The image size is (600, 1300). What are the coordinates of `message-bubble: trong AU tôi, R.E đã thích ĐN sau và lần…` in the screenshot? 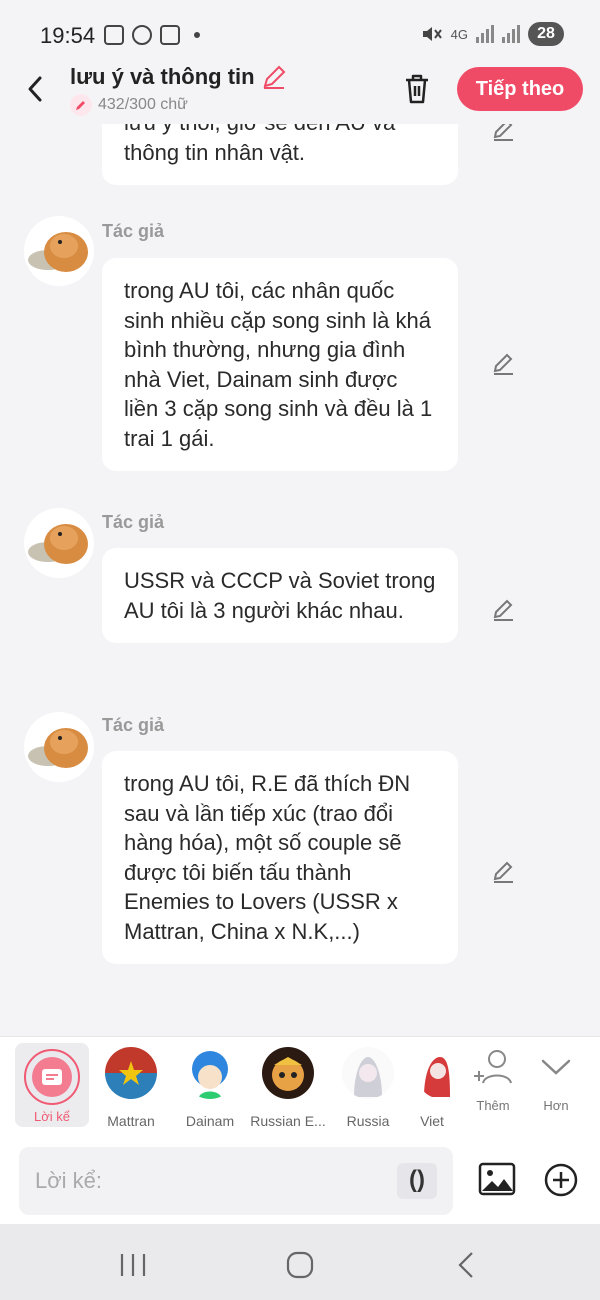 It's located at (280, 857).